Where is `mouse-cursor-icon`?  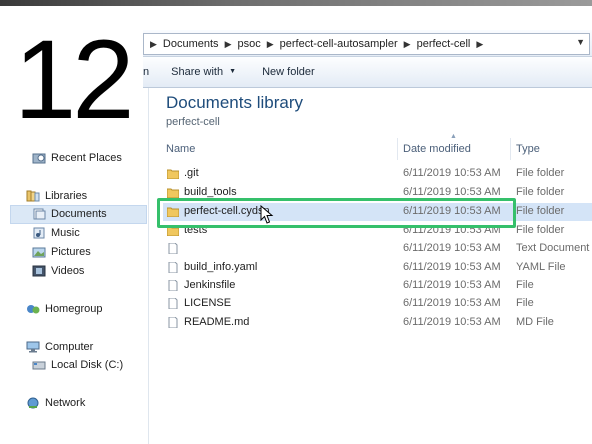 mouse-cursor-icon is located at coordinates (267, 214).